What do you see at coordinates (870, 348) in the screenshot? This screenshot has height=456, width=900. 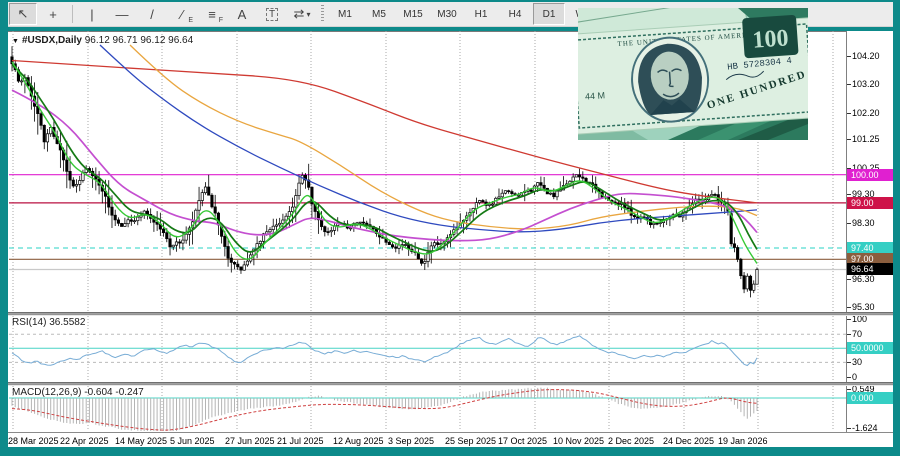 I see `price-label-chip: 50.0000` at bounding box center [870, 348].